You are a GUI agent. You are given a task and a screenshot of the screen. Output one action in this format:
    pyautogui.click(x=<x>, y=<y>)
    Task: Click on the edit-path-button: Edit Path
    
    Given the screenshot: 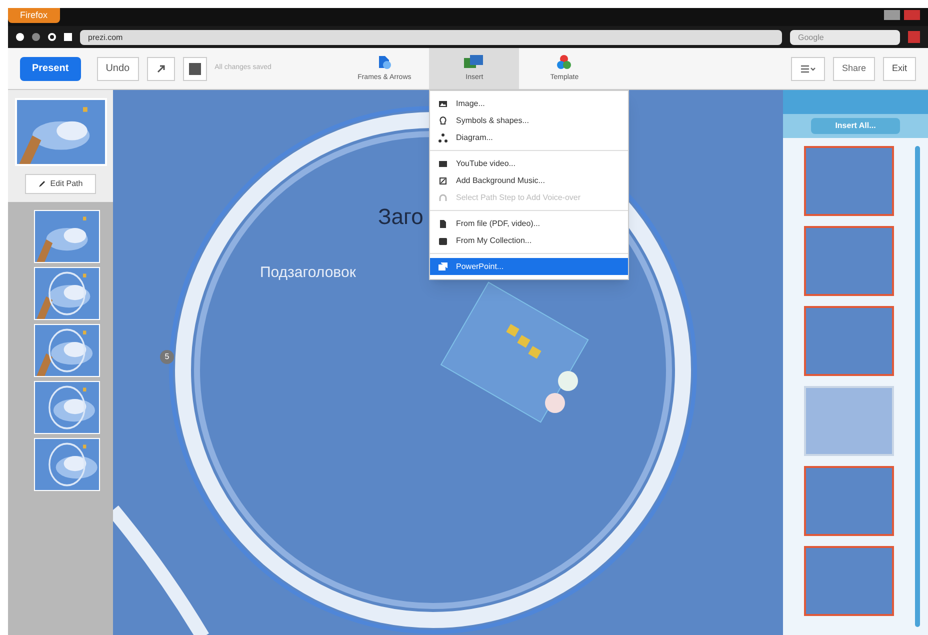 What is the action you would take?
    pyautogui.click(x=60, y=184)
    